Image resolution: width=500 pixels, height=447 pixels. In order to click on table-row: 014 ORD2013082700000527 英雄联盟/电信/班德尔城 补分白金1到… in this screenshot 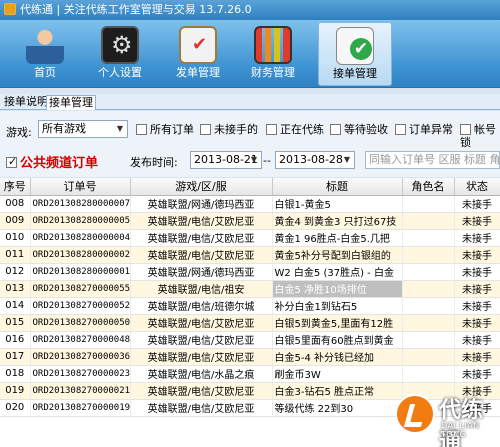, I will do `click(250, 306)`.